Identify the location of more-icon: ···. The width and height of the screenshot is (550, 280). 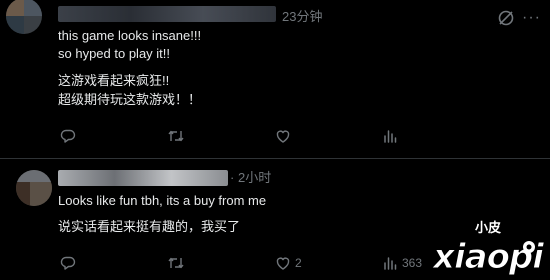
(531, 18).